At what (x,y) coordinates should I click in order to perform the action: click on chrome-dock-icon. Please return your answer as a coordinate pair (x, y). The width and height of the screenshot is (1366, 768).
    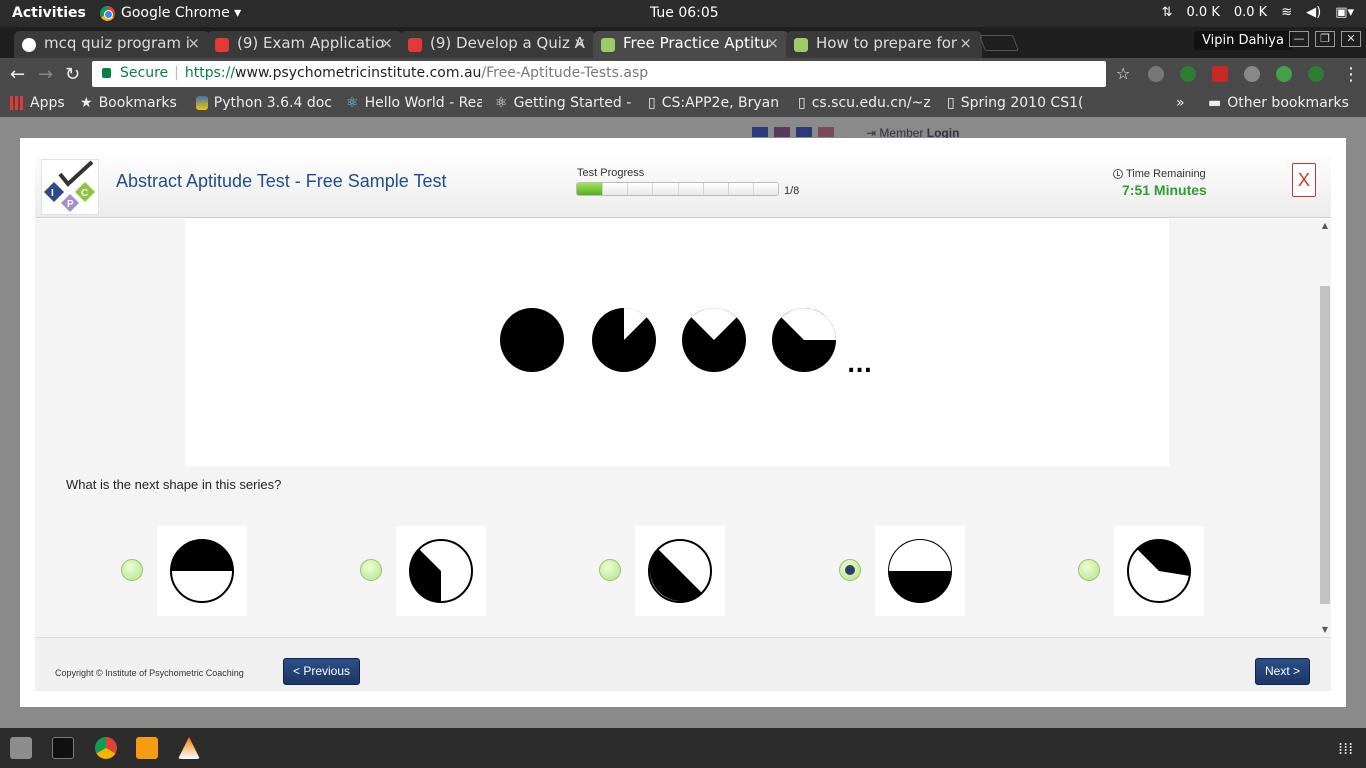
    Looking at the image, I should click on (106, 748).